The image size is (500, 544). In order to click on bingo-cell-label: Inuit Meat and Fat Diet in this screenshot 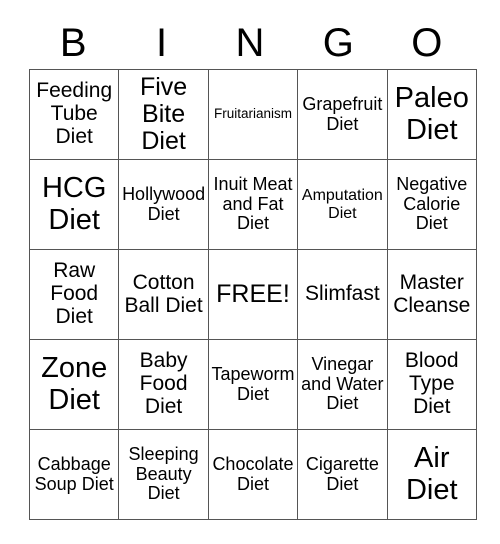, I will do `click(253, 204)`.